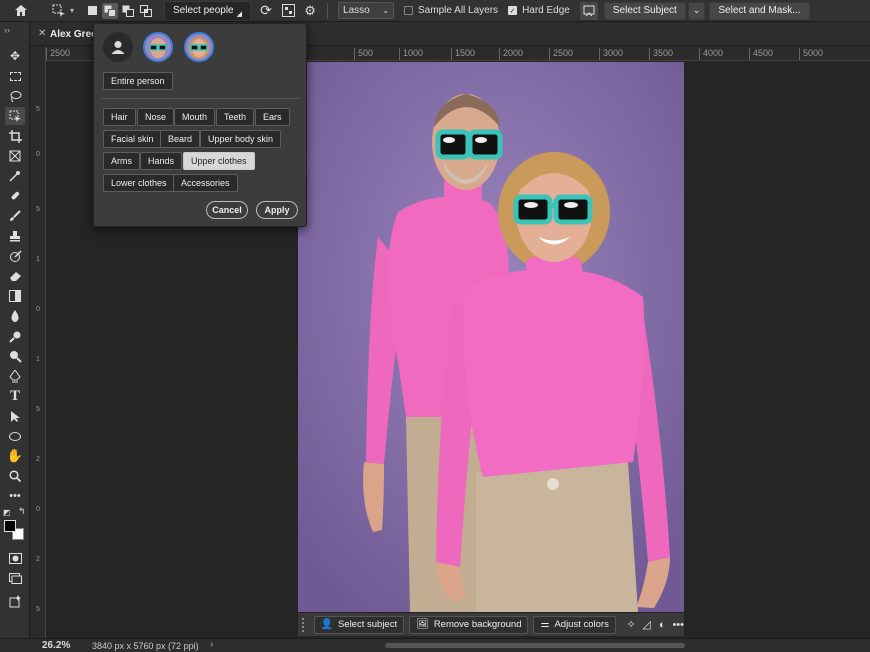 The width and height of the screenshot is (870, 652). Describe the element at coordinates (7, 30) in the screenshot. I see `collapse-panel-icon: ››` at that location.